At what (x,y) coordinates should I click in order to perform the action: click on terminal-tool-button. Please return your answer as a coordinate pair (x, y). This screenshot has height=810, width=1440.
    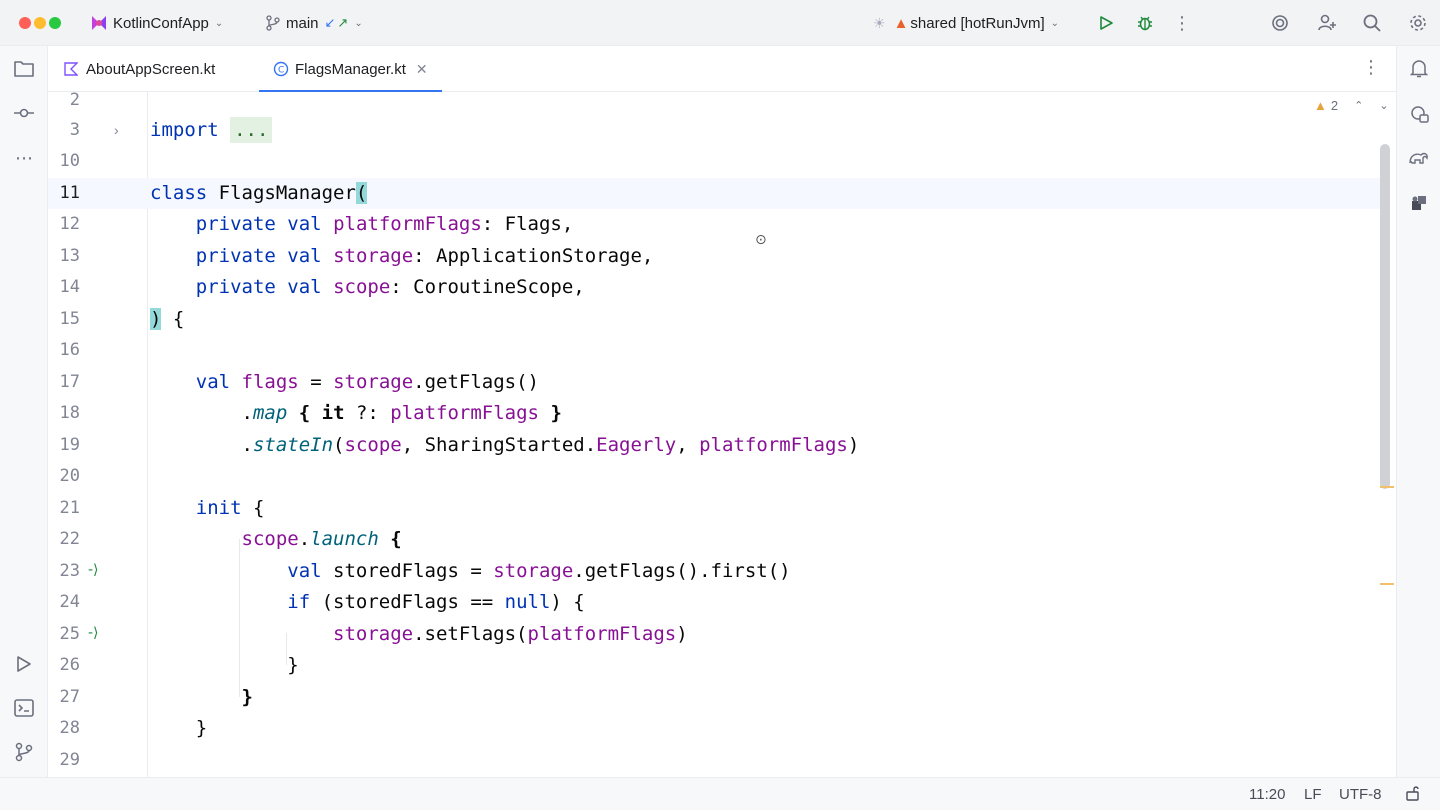
    Looking at the image, I should click on (24, 708).